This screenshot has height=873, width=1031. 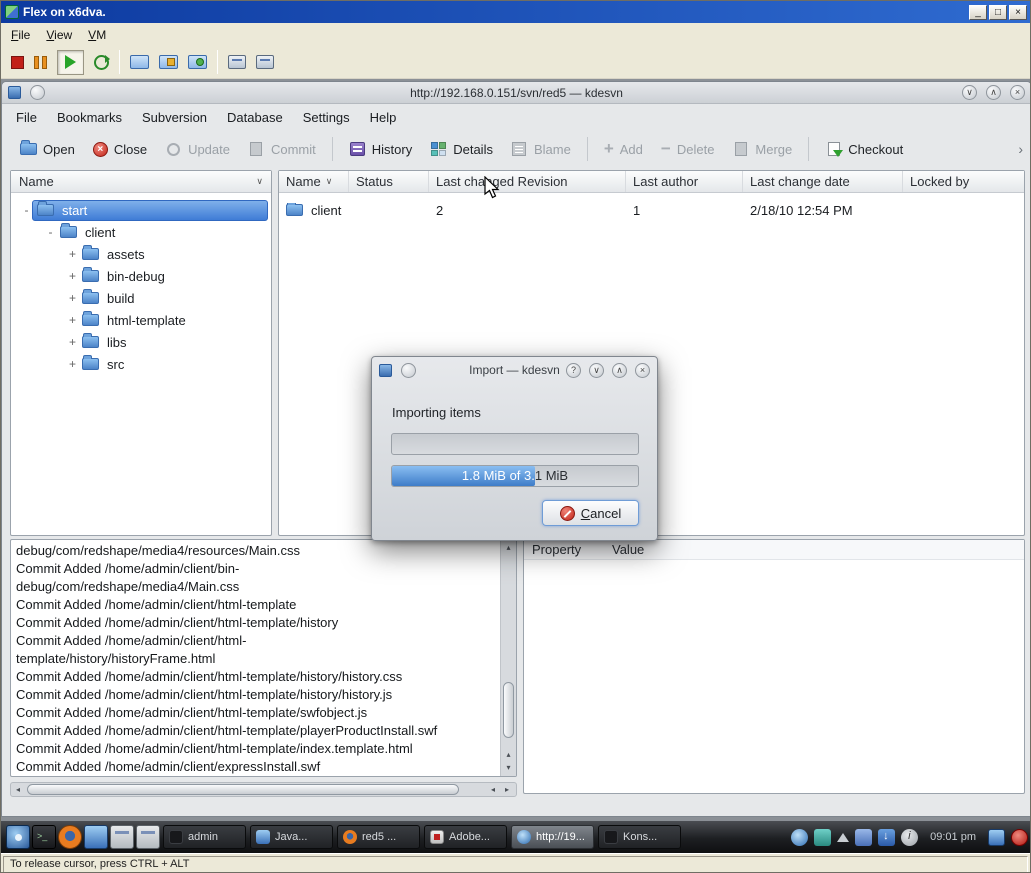 I want to click on tree-item-start: - start, so click(x=141, y=210).